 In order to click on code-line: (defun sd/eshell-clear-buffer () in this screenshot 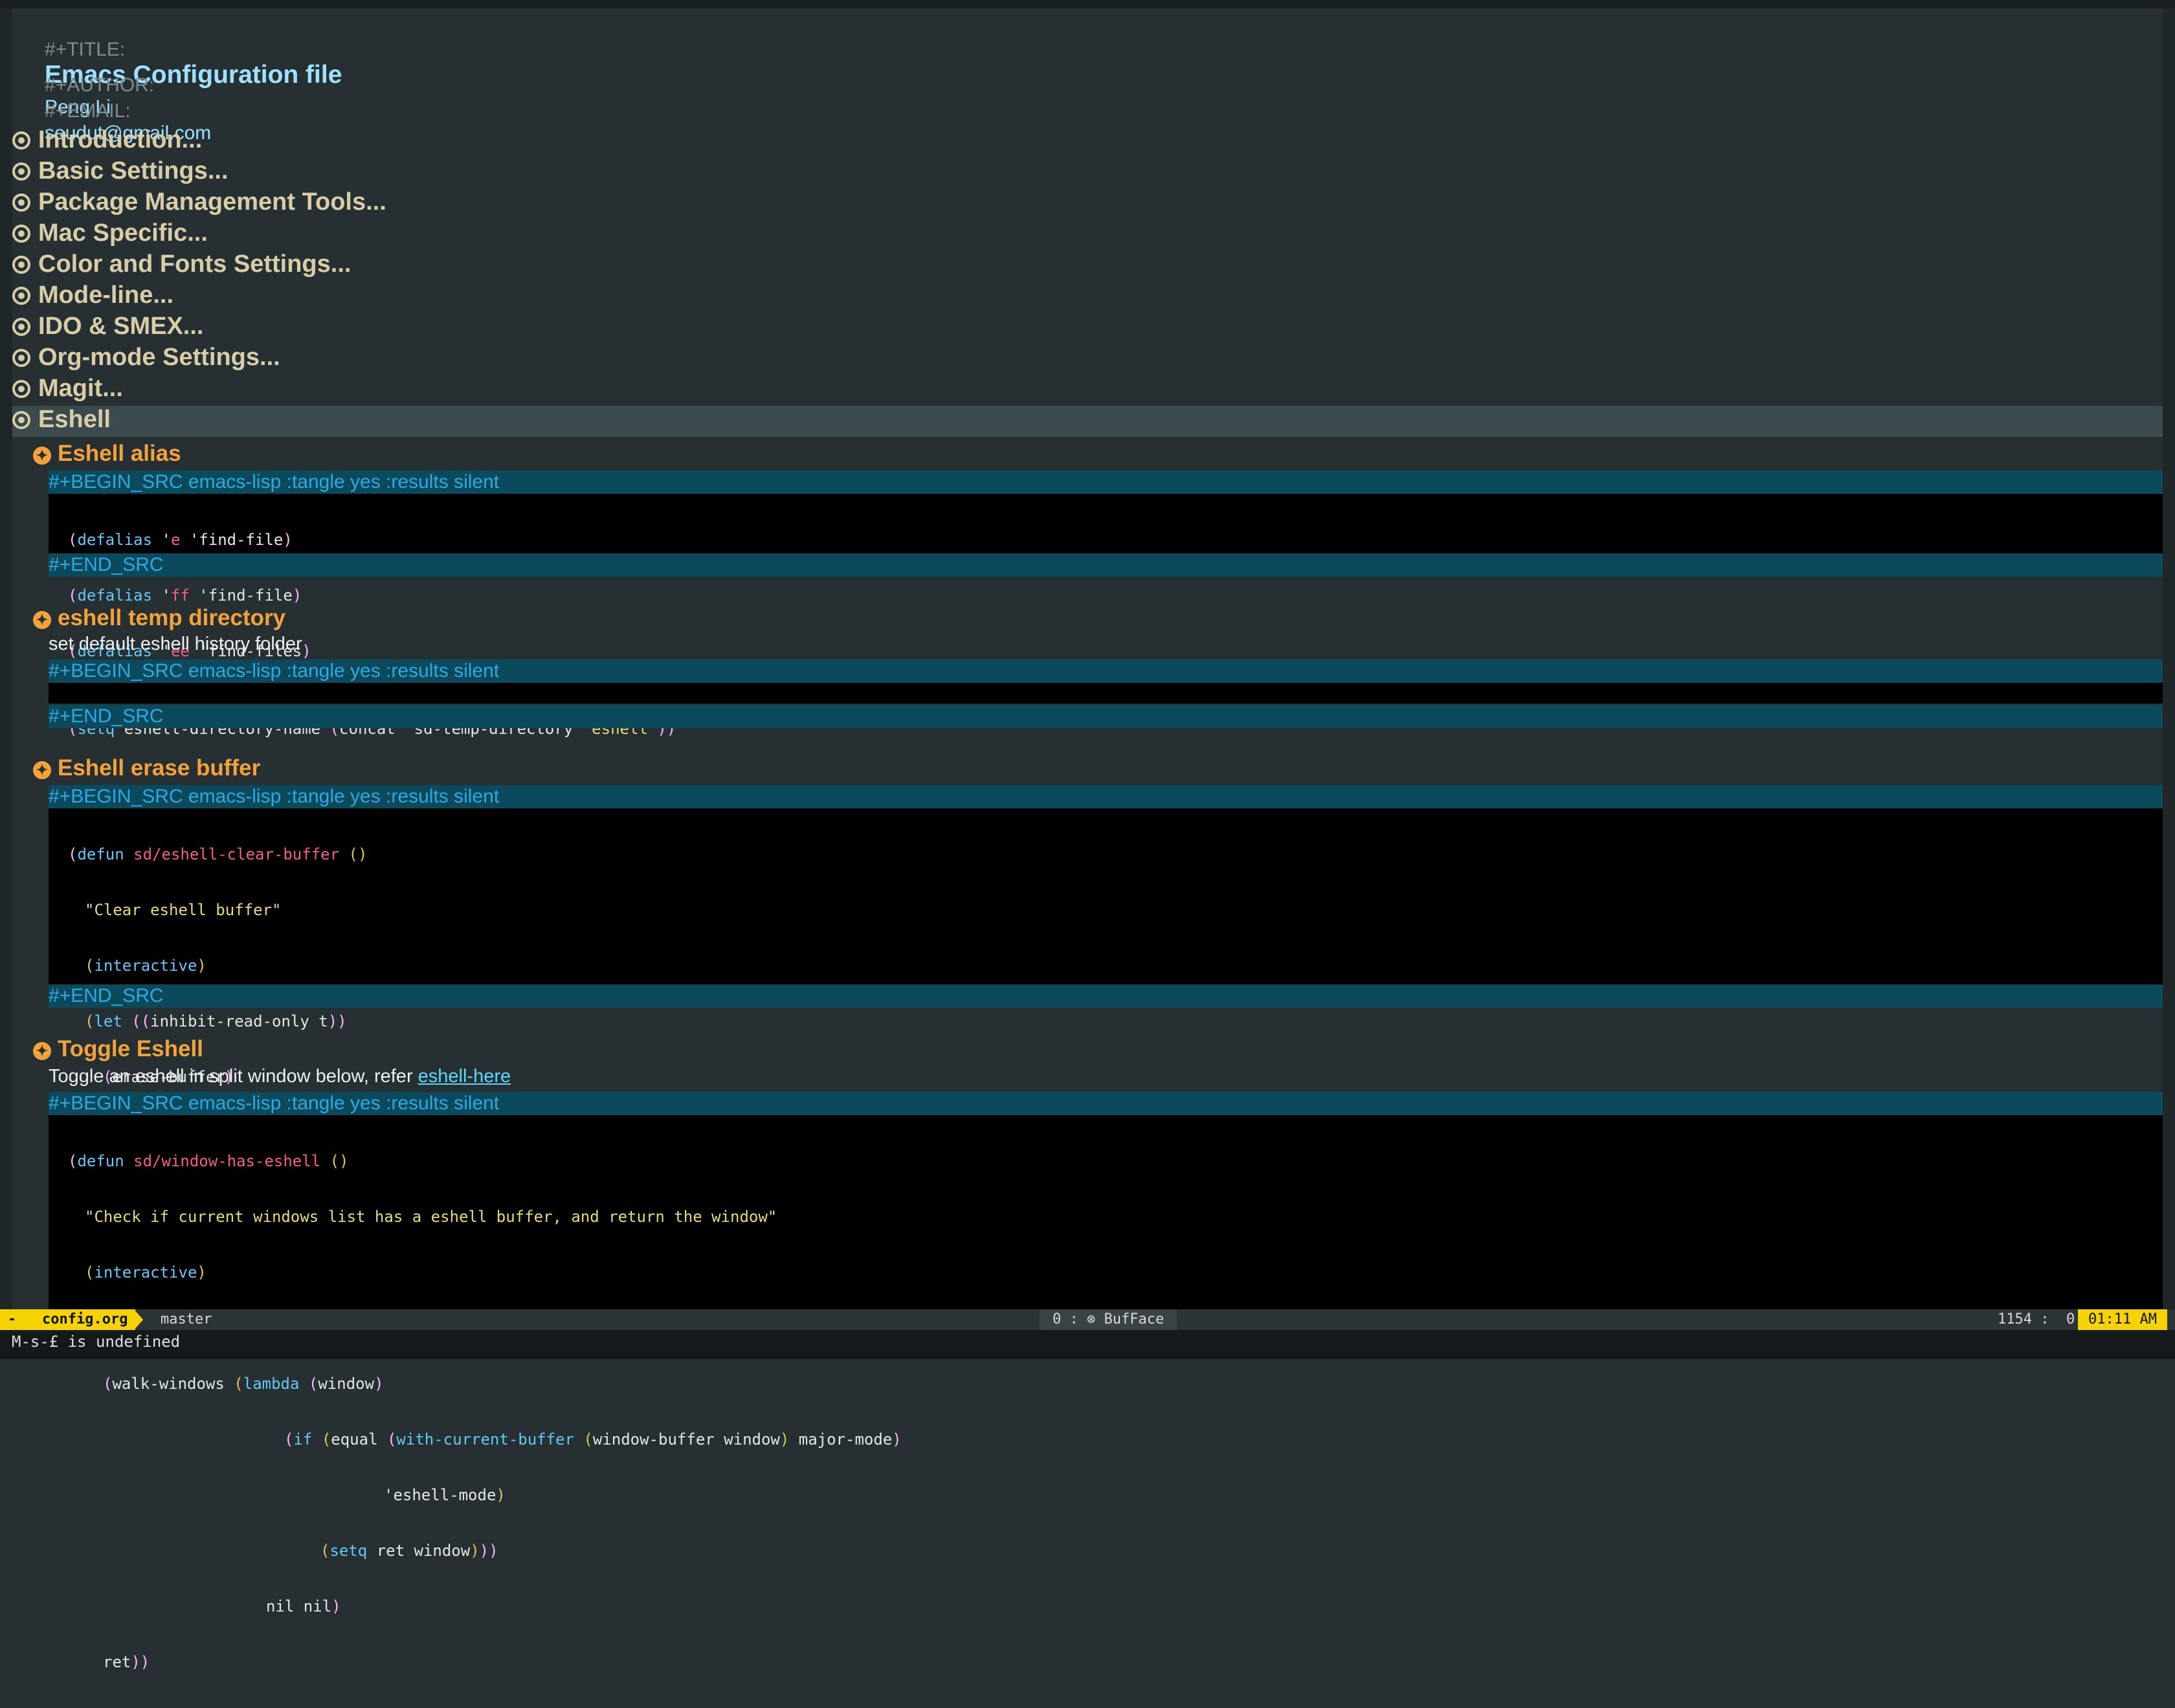, I will do `click(218, 854)`.